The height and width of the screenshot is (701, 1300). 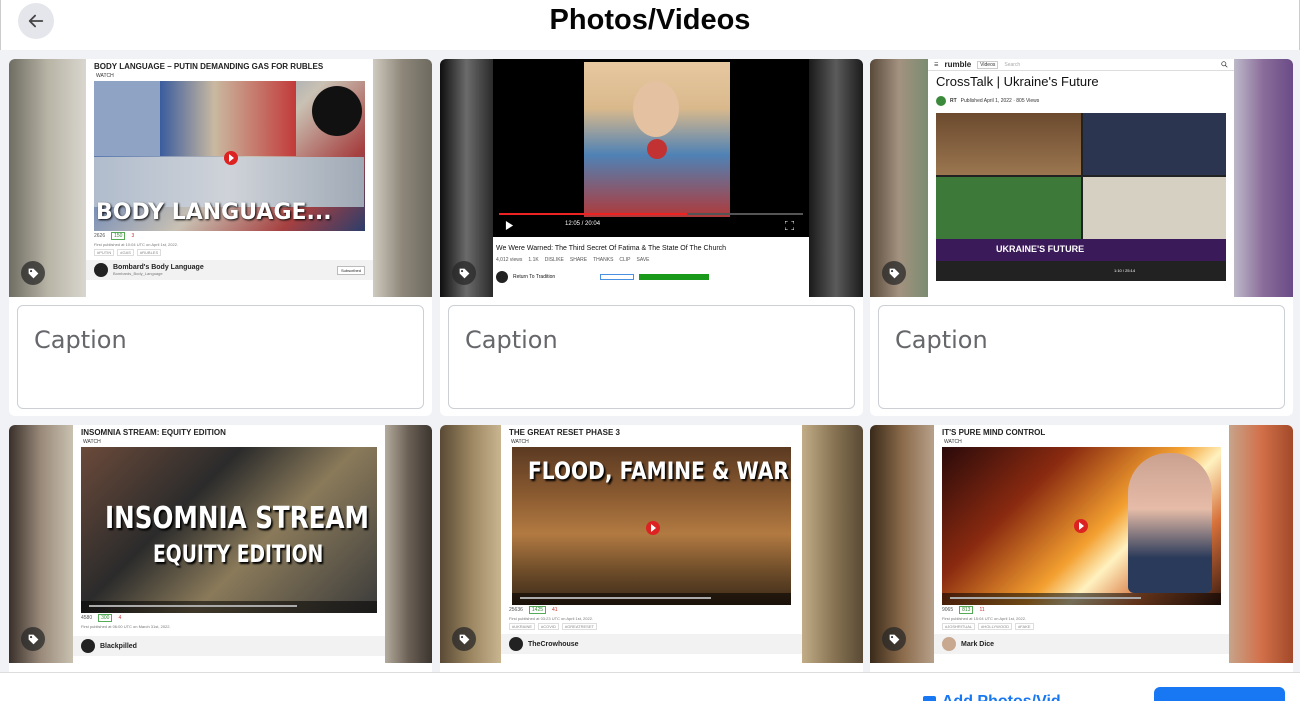 What do you see at coordinates (650, 686) in the screenshot?
I see `dialog-footer: Add Photos/Vid` at bounding box center [650, 686].